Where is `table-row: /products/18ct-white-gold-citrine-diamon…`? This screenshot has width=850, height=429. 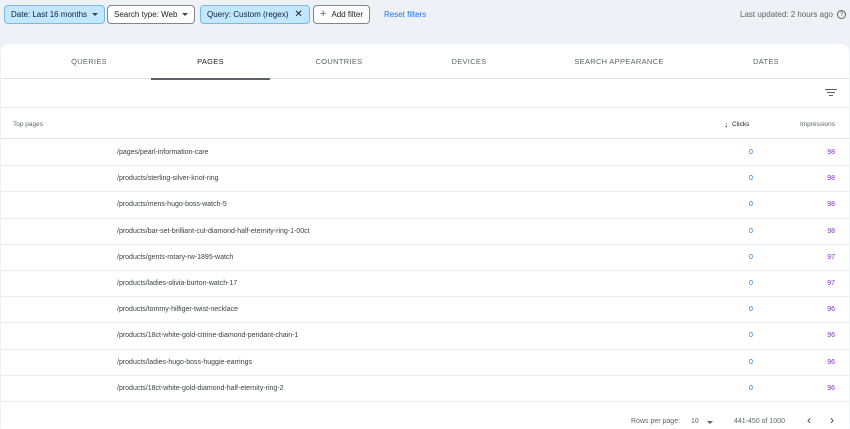 table-row: /products/18ct-white-gold-citrine-diamon… is located at coordinates (425, 336).